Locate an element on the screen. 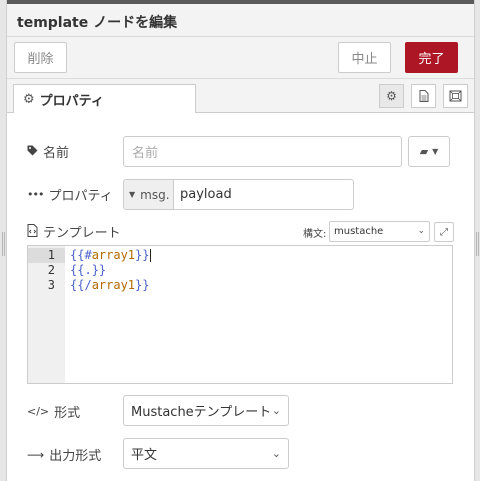 The height and width of the screenshot is (481, 480). property-value: payload is located at coordinates (203, 194).